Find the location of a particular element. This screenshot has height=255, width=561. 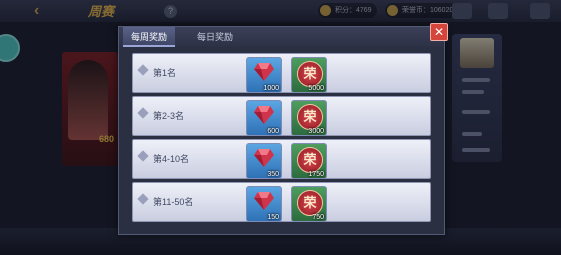

gem-quantity: 1000 is located at coordinates (271, 88).